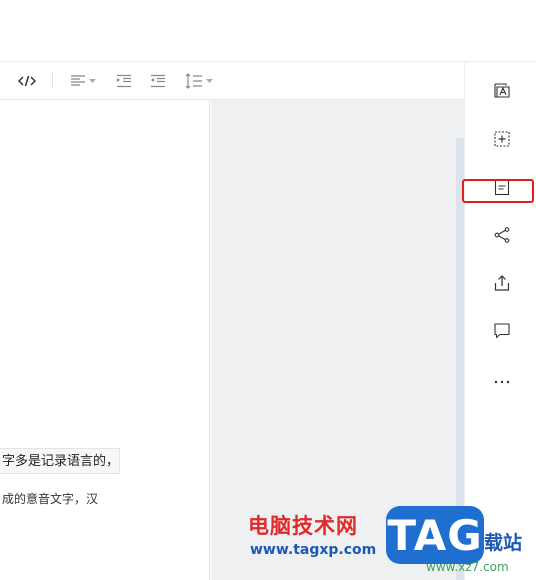 This screenshot has height=580, width=536. What do you see at coordinates (467, 567) in the screenshot?
I see `watermark-small-url: www.xz7.com` at bounding box center [467, 567].